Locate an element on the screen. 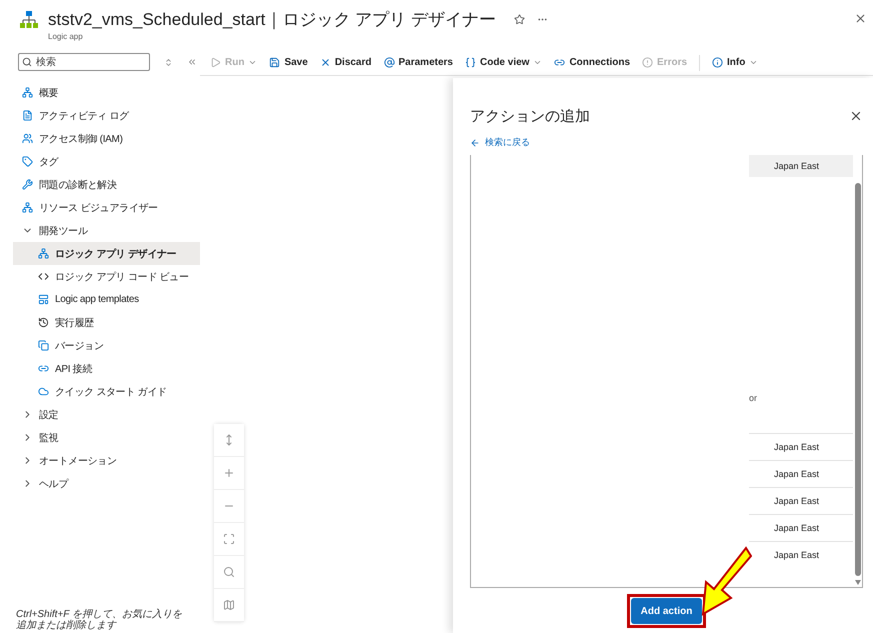 This screenshot has height=633, width=873. shortcut-hint: Ctrl+Shift+F を押して、お気に入りを追加または削除します is located at coordinates (99, 621).